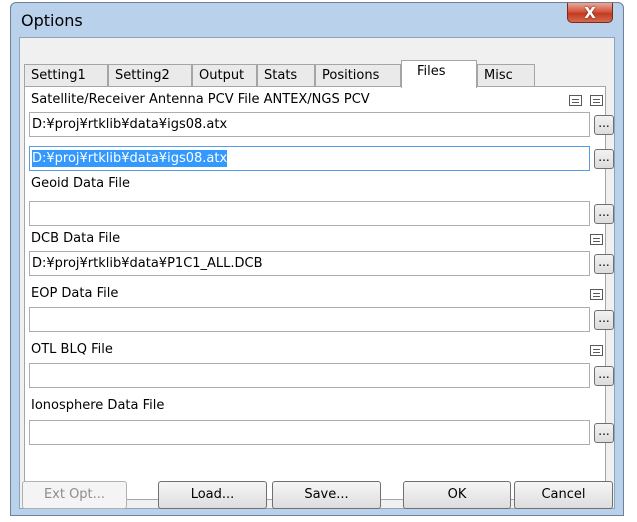  Describe the element at coordinates (52, 20) in the screenshot. I see `window-title: Options` at that location.